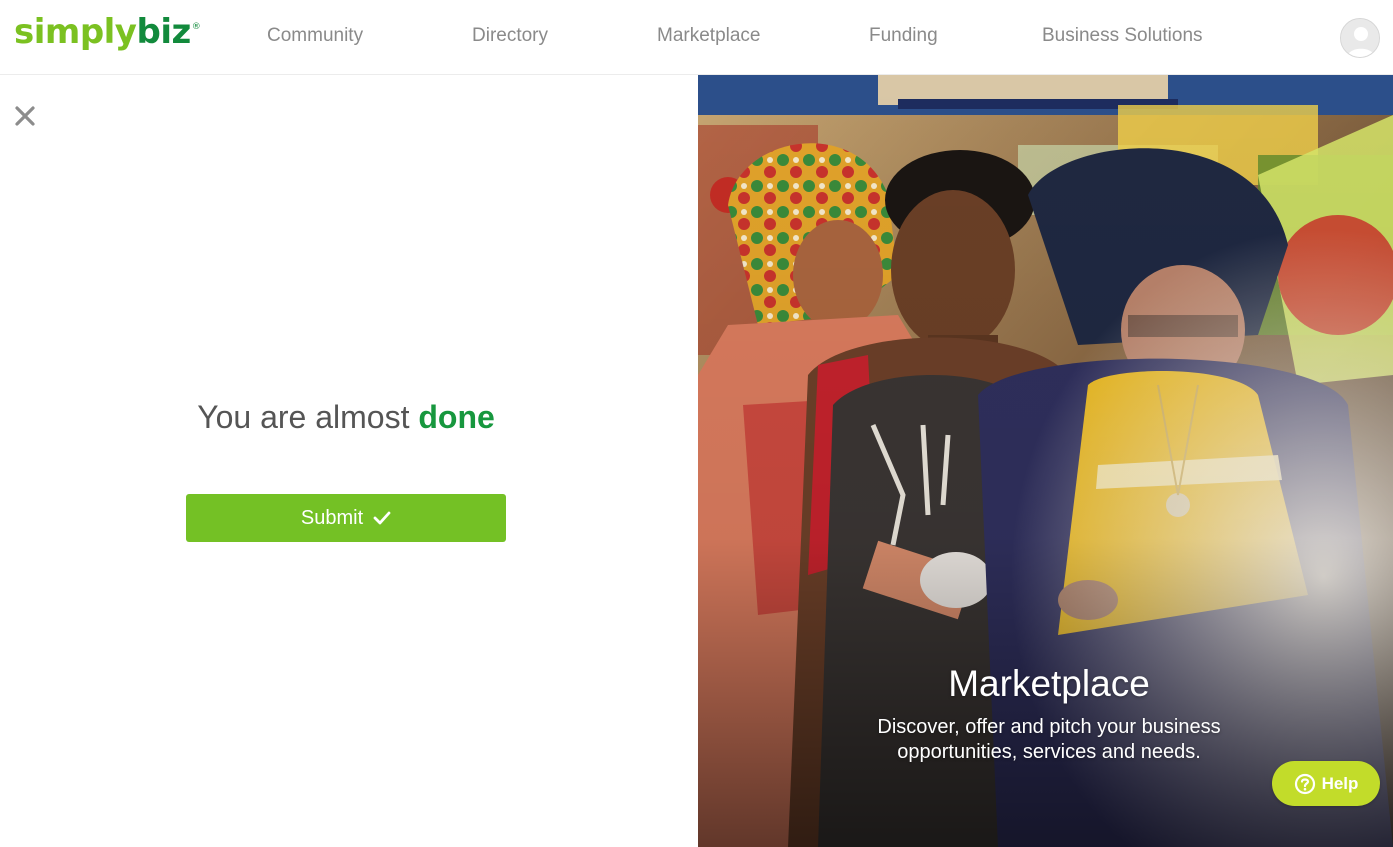  Describe the element at coordinates (1049, 683) in the screenshot. I see `hero-title: Marketplace` at that location.